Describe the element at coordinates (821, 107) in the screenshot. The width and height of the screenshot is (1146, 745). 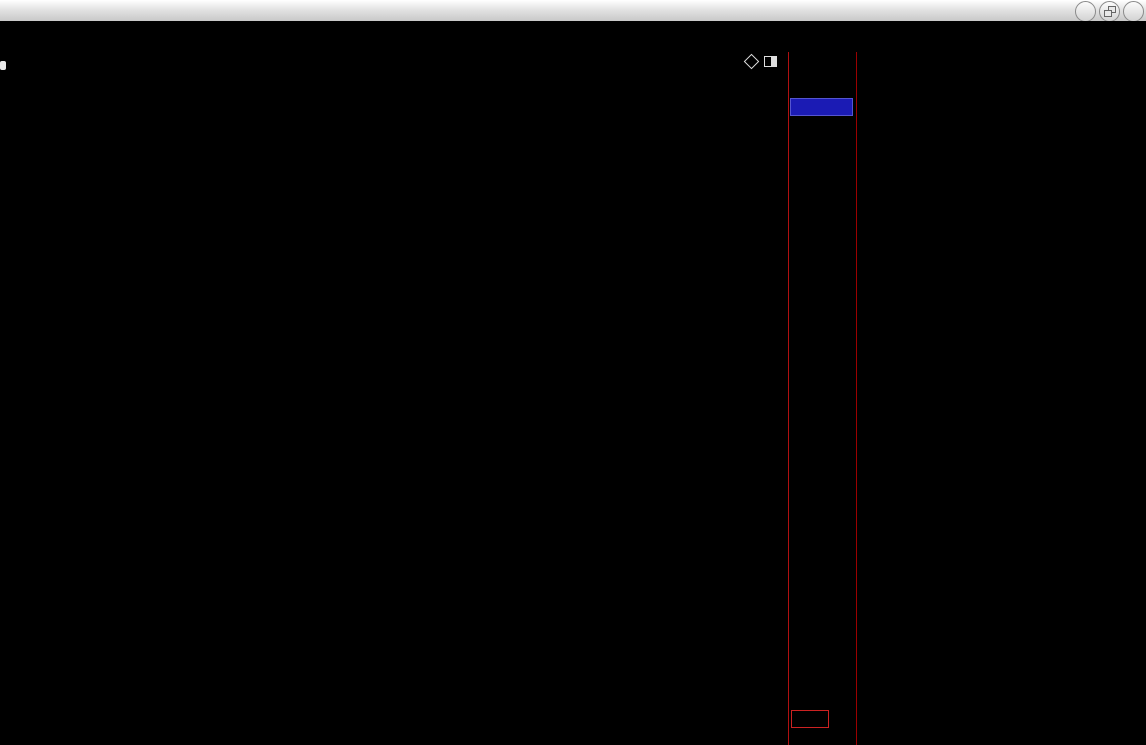
I see `price-badge` at that location.